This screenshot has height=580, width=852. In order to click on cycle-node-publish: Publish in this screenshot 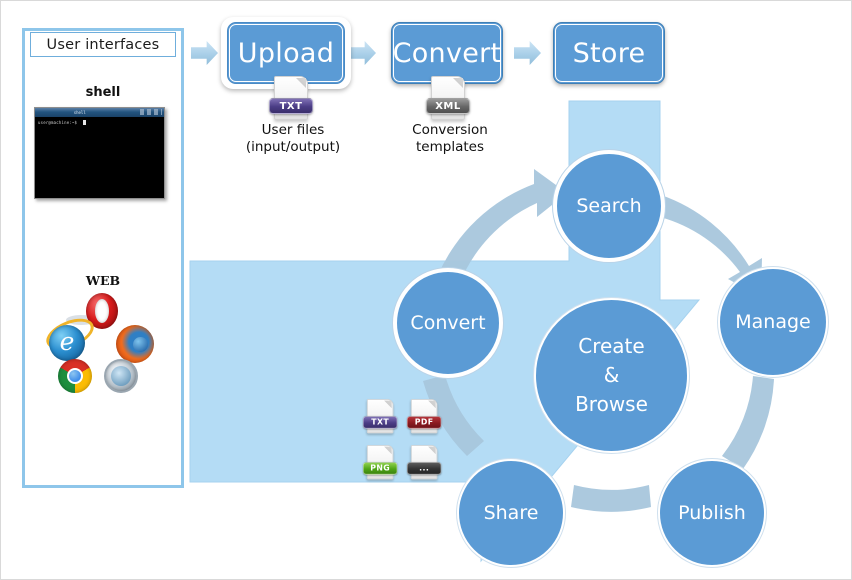, I will do `click(712, 513)`.